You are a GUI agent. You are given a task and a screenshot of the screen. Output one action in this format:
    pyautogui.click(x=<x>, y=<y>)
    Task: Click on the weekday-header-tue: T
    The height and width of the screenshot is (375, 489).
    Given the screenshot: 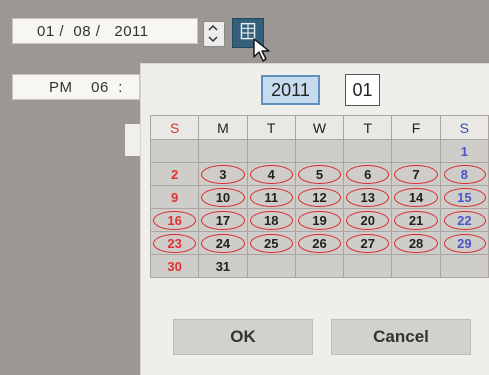 What is the action you would take?
    pyautogui.click(x=271, y=127)
    